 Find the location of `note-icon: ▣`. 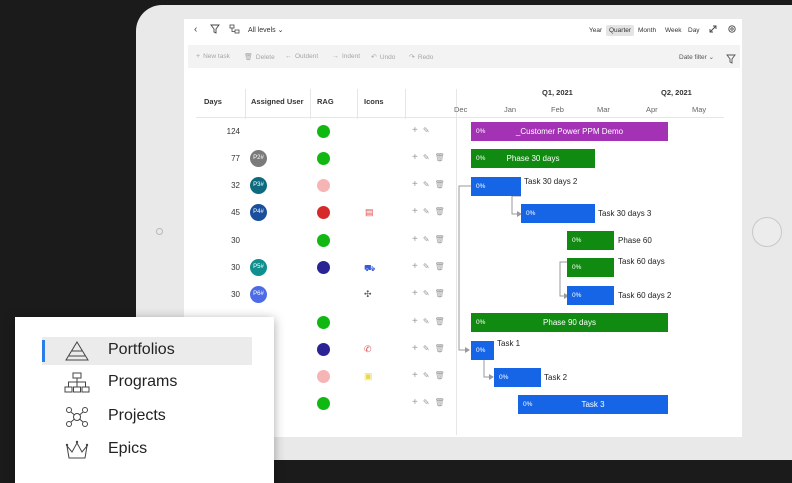

note-icon: ▣ is located at coordinates (368, 376).